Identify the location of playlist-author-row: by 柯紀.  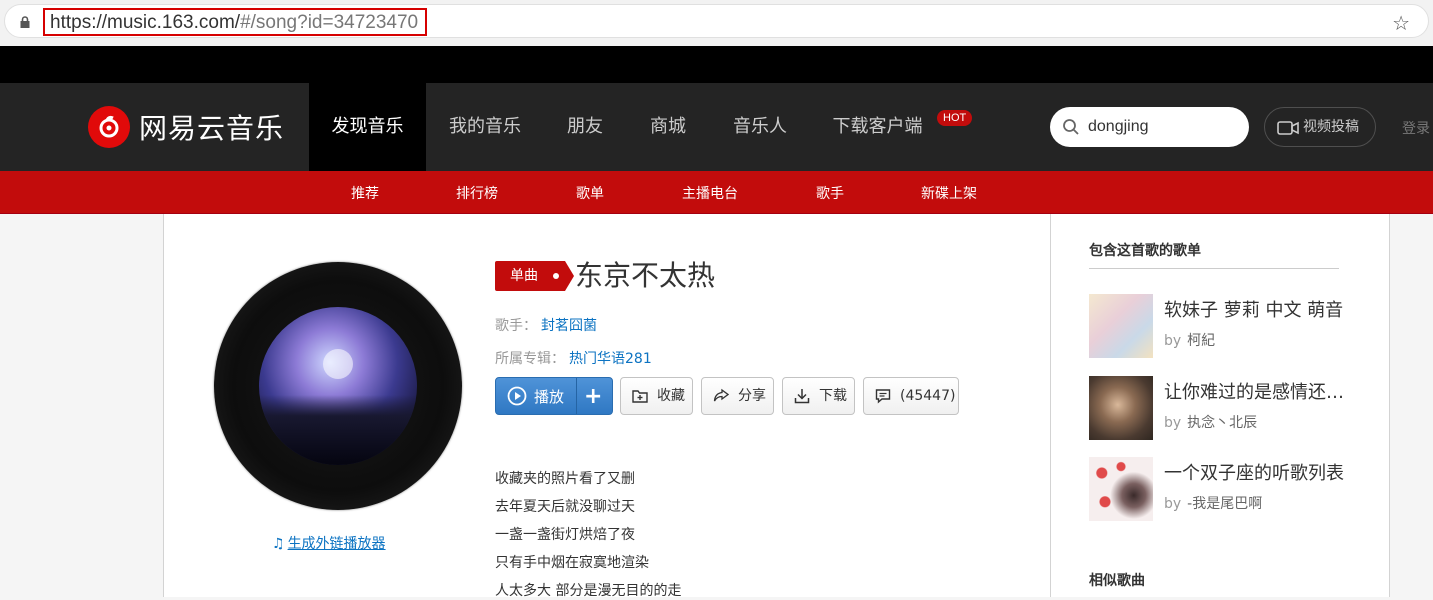
(1190, 341).